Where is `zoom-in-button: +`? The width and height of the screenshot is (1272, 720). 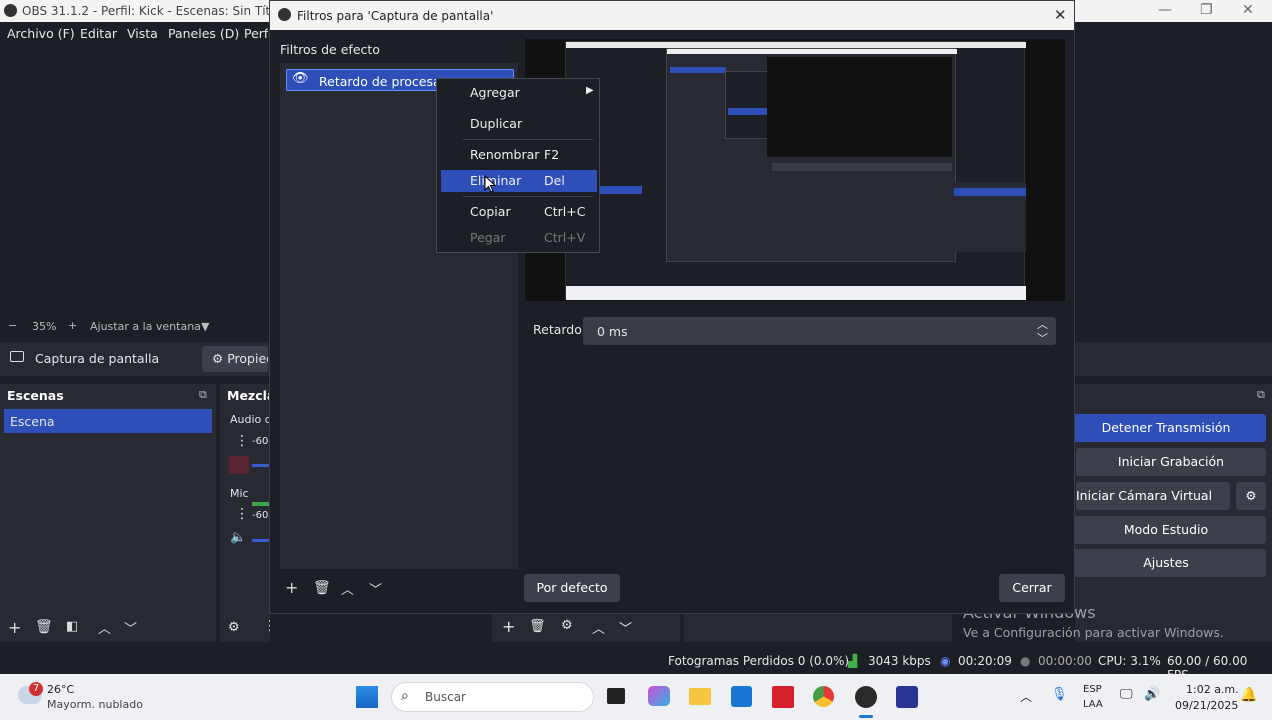
zoom-in-button: + is located at coordinates (72, 325).